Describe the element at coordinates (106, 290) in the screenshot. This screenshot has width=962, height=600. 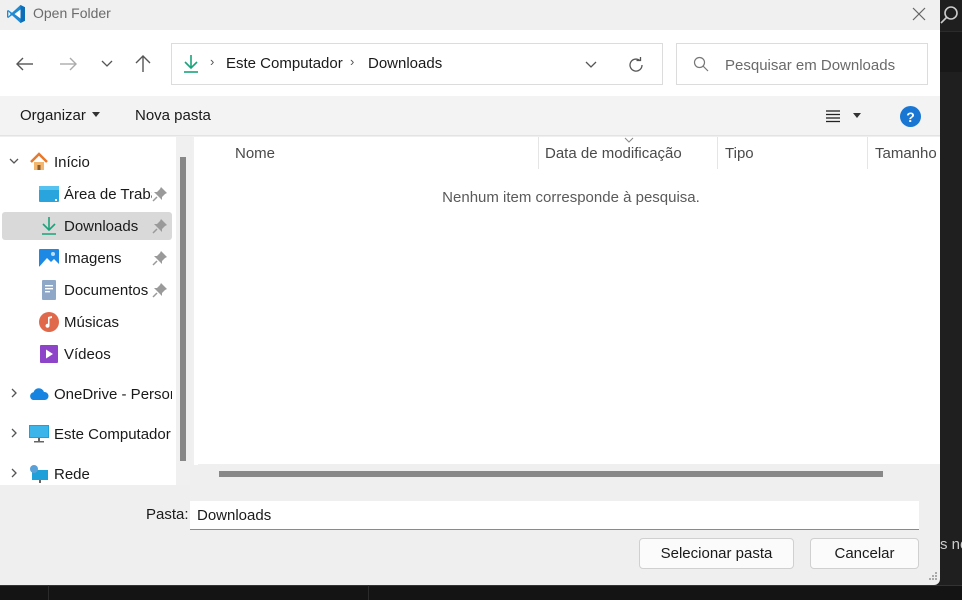
I see `sidebar-item-label: Documentos` at that location.